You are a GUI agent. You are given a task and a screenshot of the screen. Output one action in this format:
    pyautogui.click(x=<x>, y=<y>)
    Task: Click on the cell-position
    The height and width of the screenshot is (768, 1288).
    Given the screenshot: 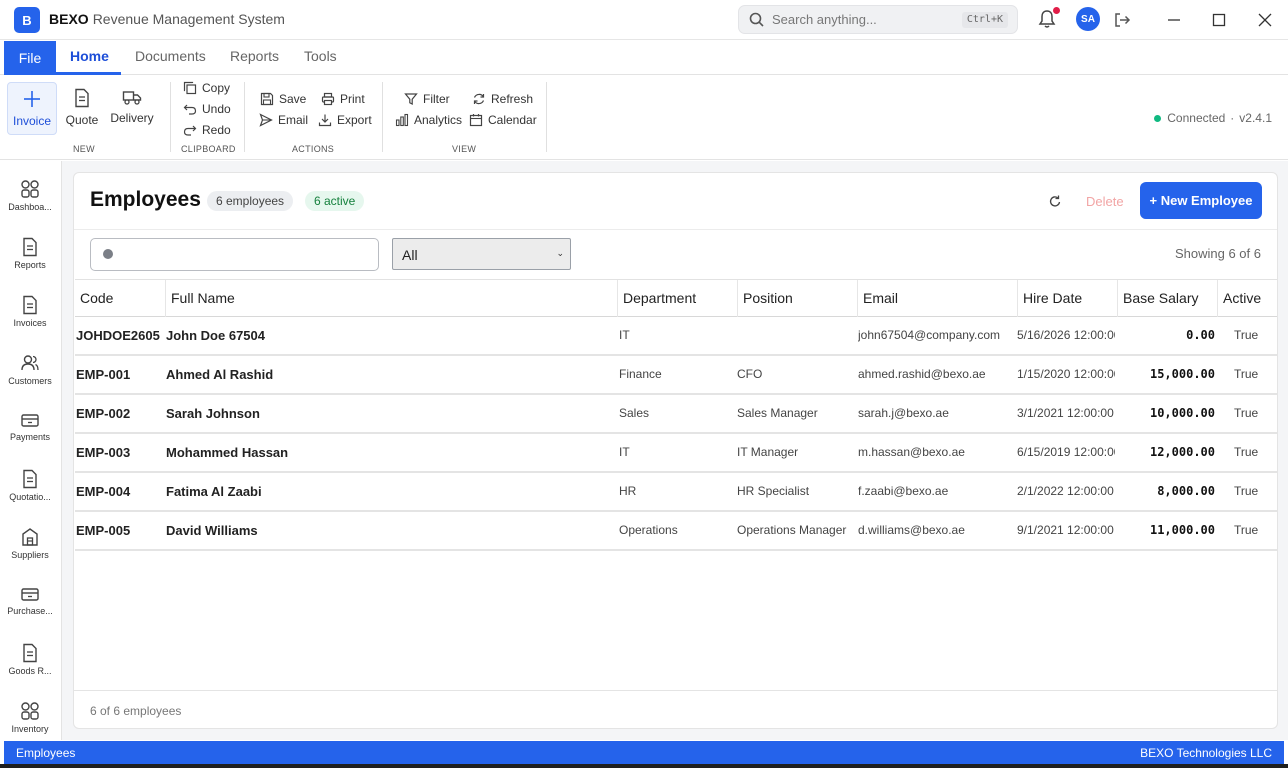 What is the action you would take?
    pyautogui.click(x=796, y=335)
    